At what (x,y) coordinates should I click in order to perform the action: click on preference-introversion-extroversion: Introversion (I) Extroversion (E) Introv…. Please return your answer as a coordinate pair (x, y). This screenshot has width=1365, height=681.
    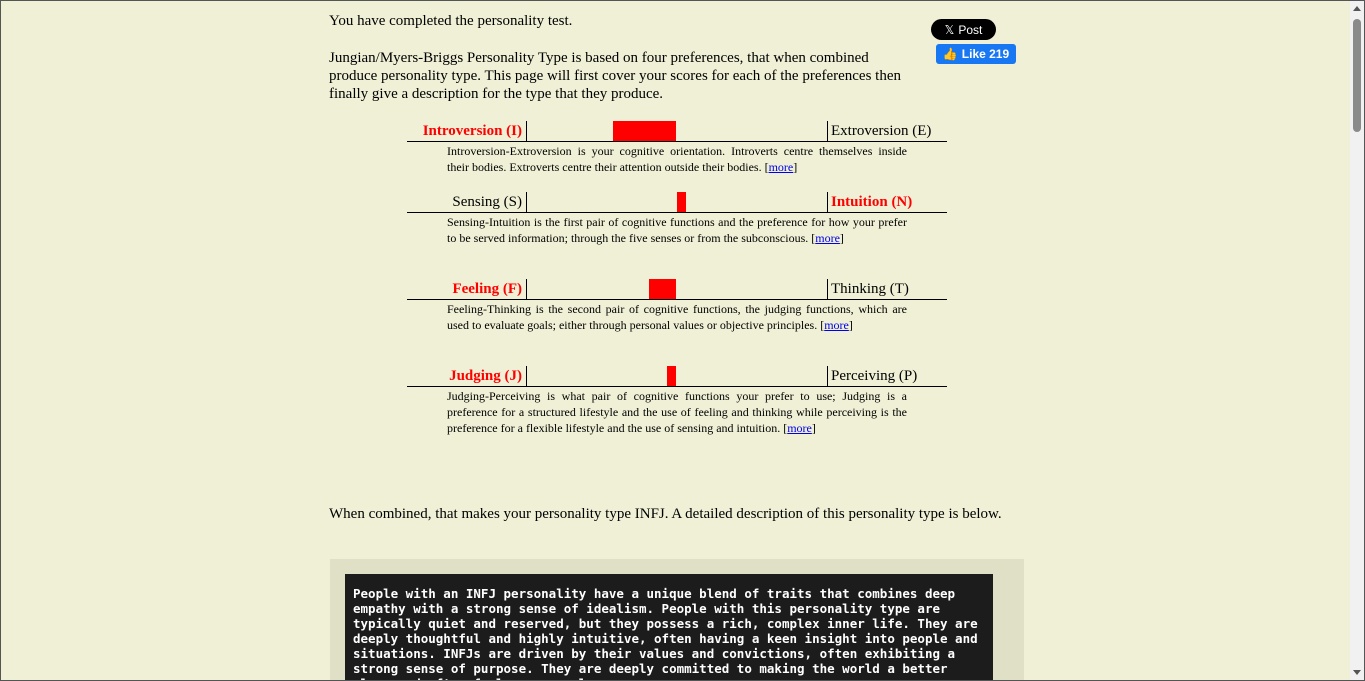
    Looking at the image, I should click on (677, 147).